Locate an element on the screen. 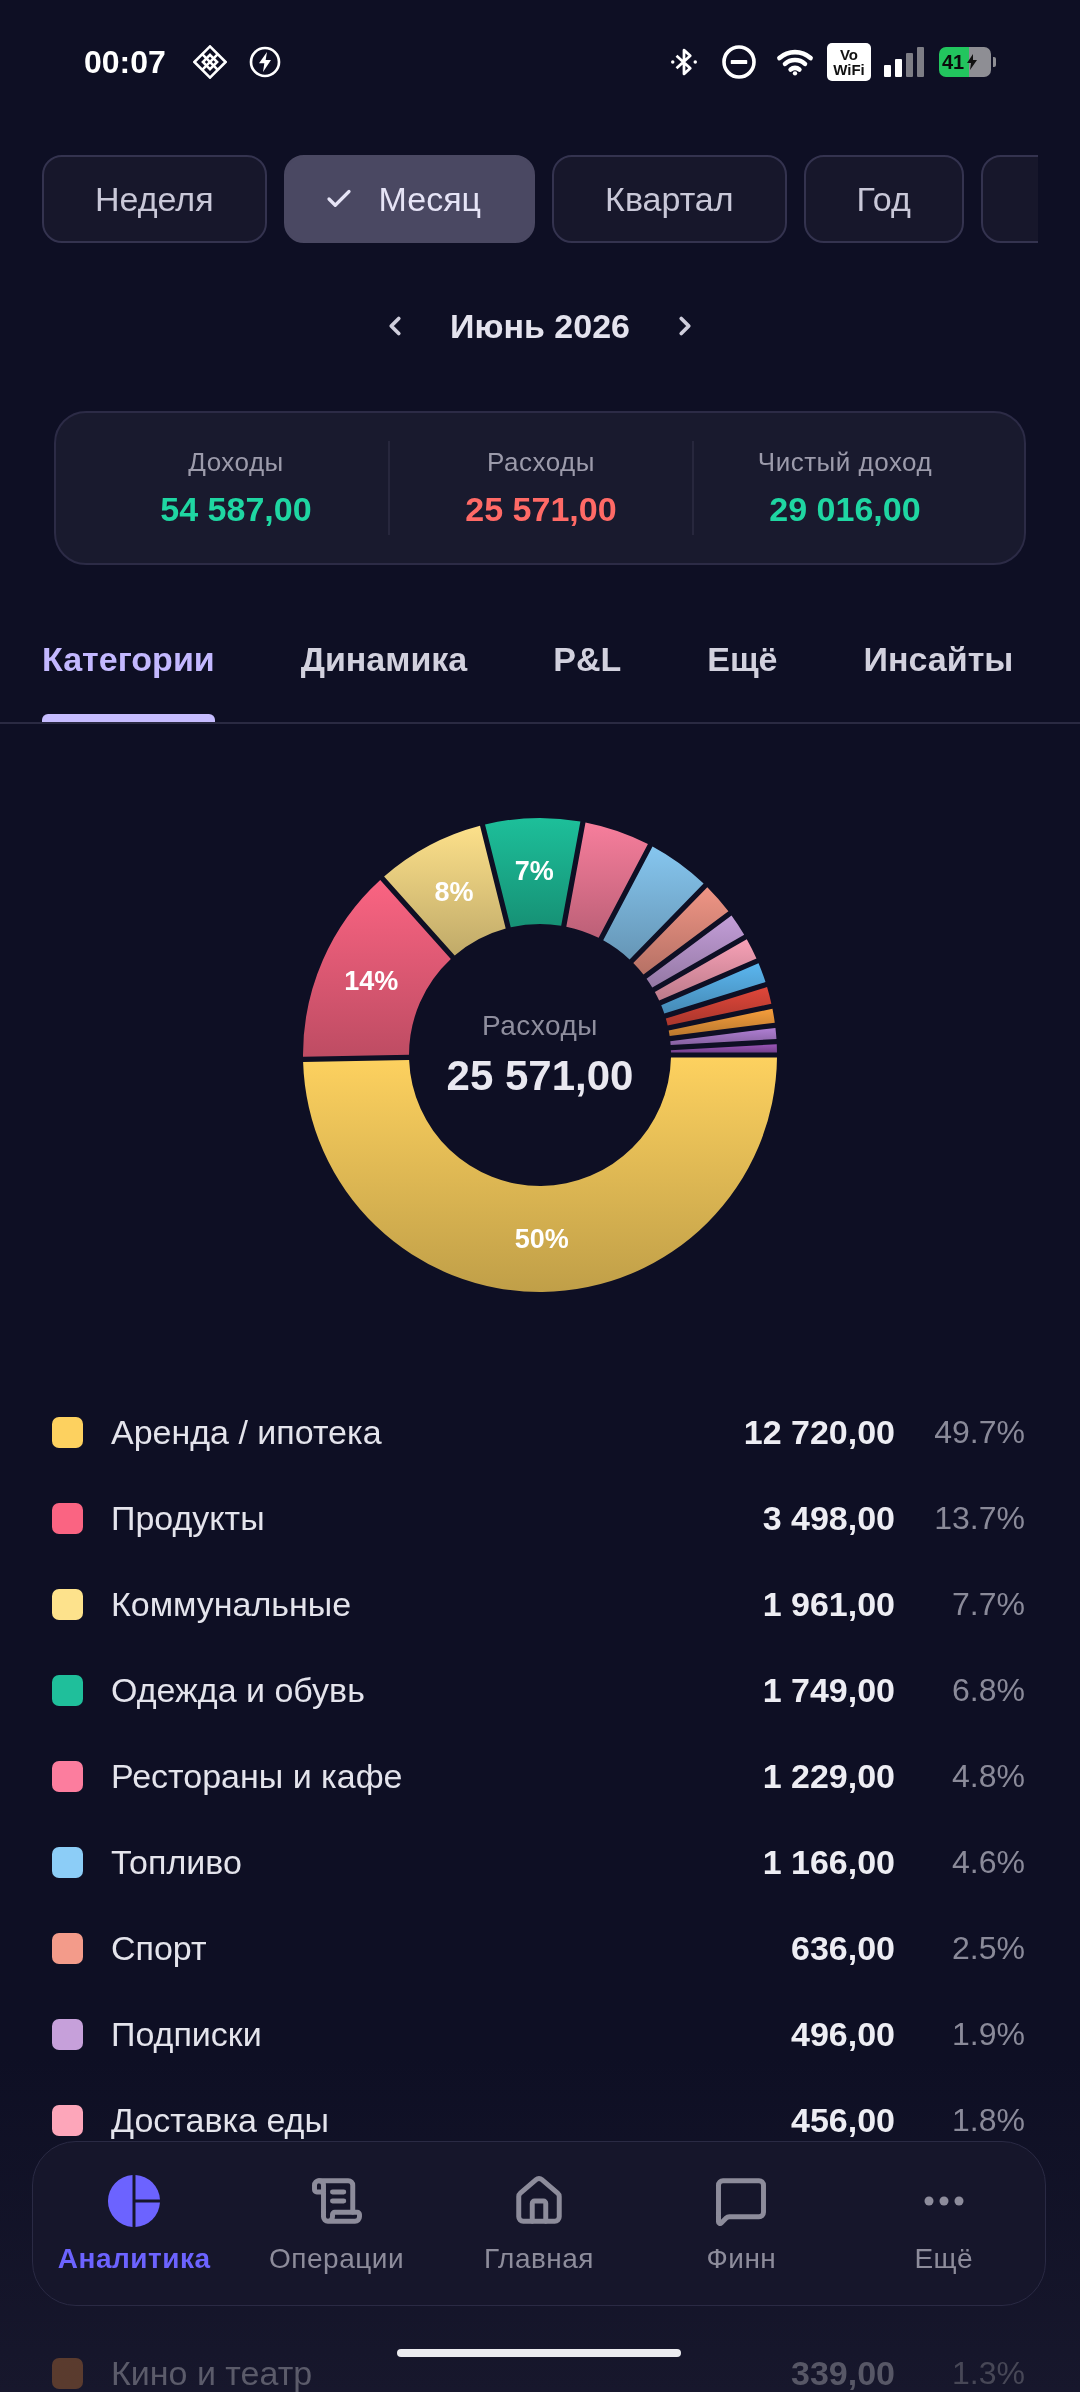 The image size is (1080, 2392). section-tab: Ещё is located at coordinates (742, 668).